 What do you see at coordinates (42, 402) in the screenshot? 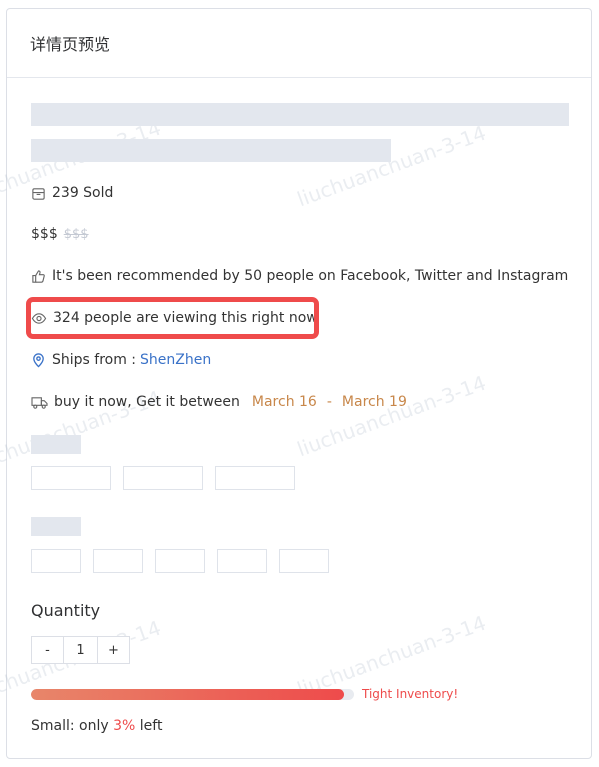
I see `truck-icon` at bounding box center [42, 402].